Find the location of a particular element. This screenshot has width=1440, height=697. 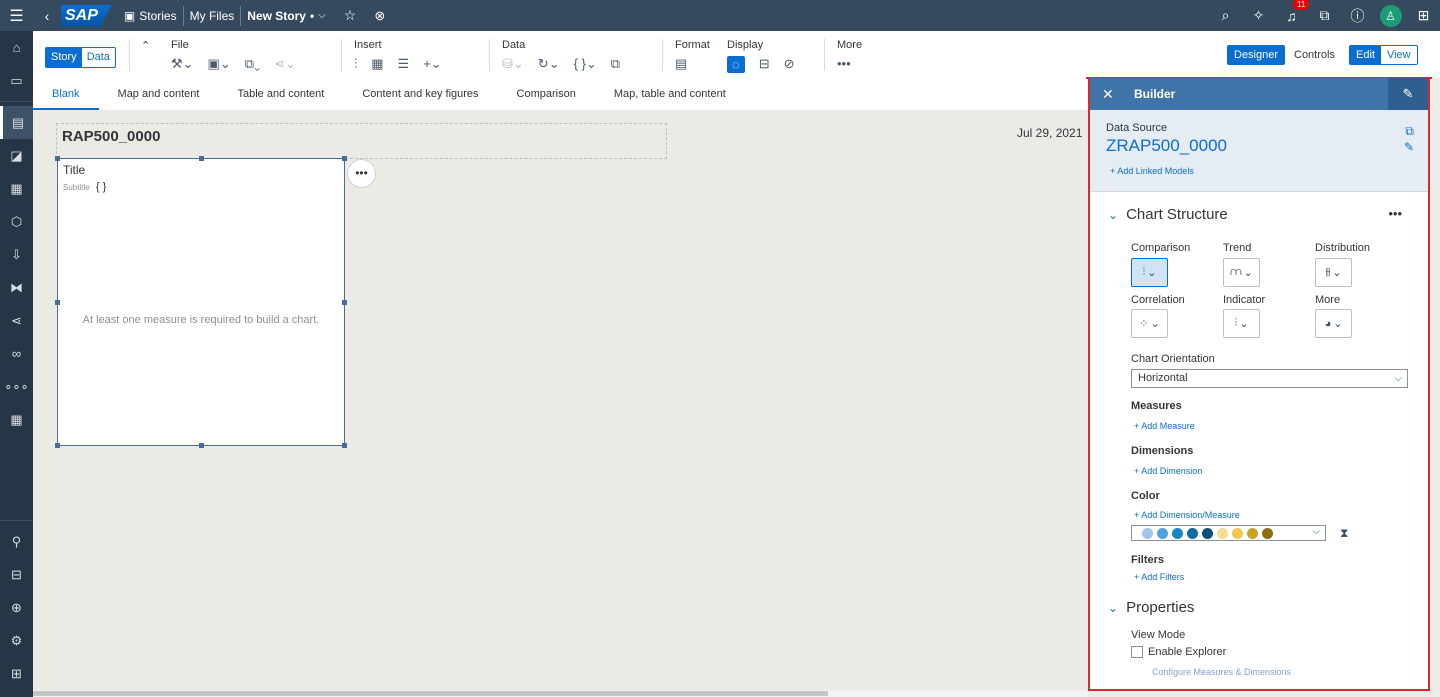

story-title: RAP500_0000 is located at coordinates (361, 141).